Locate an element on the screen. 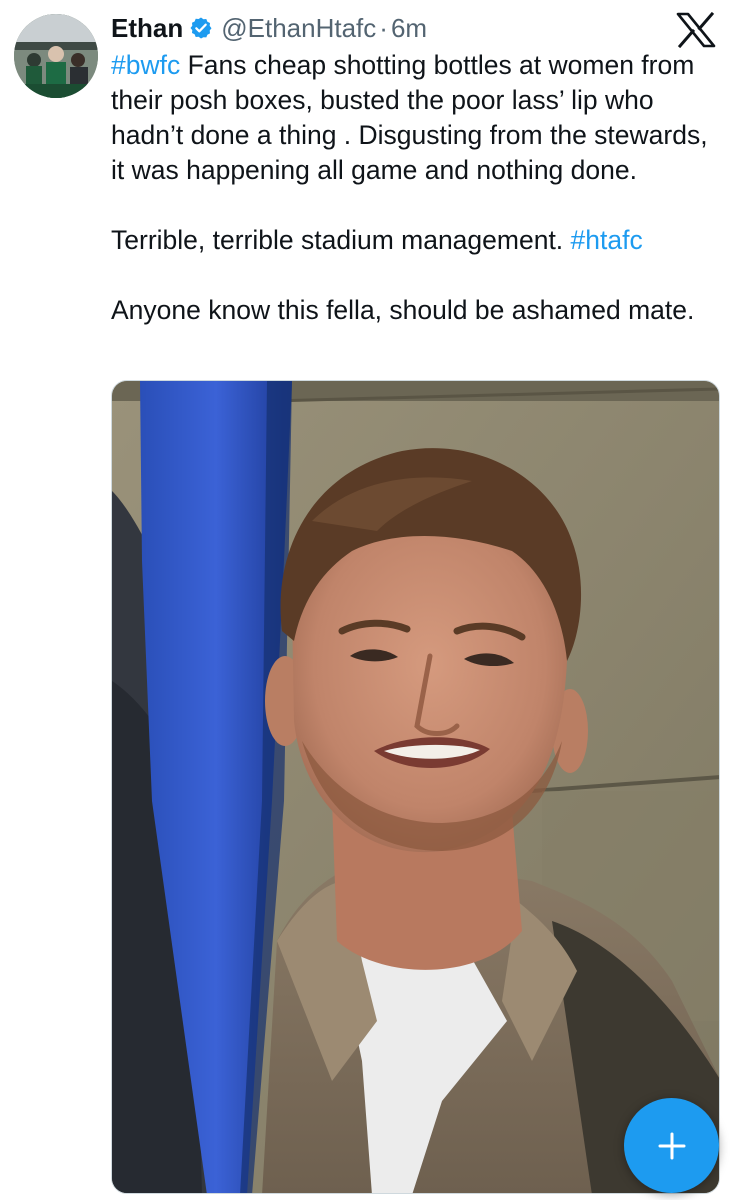  tweet-paragraph-2-text: Terrible, terrible stadium management. is located at coordinates (341, 240).